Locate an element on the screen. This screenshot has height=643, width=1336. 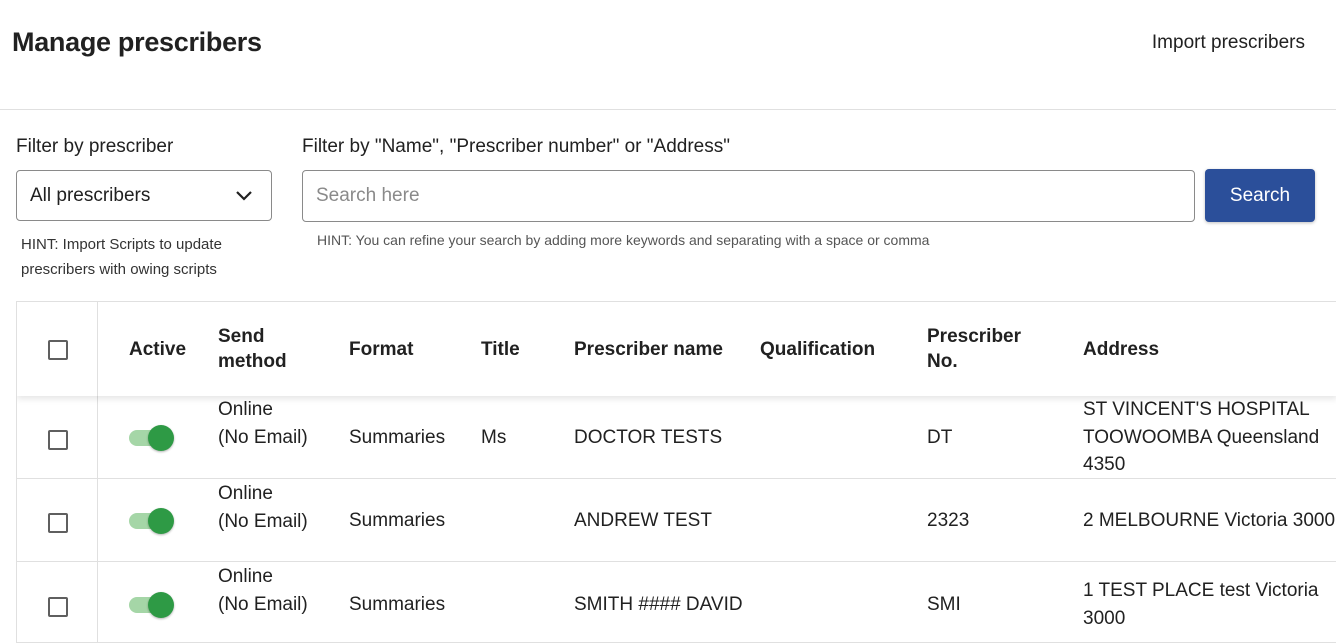
address-cell: 2 MELBOURNE Victoria 3000 is located at coordinates (1209, 520).